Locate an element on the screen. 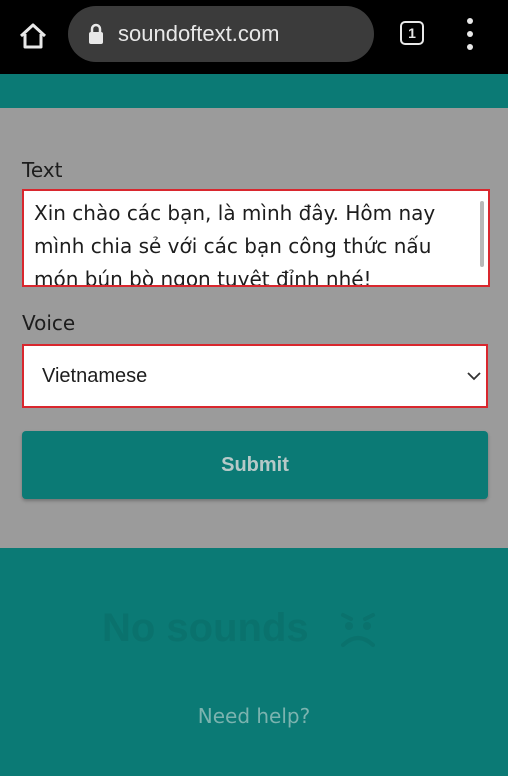  empty-sounds-state: No sounds is located at coordinates (241, 628).